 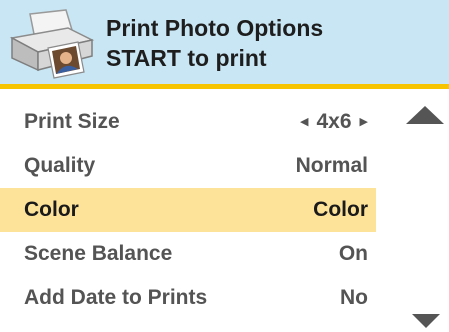 I want to click on arrow-right-icon: ▶, so click(x=364, y=122).